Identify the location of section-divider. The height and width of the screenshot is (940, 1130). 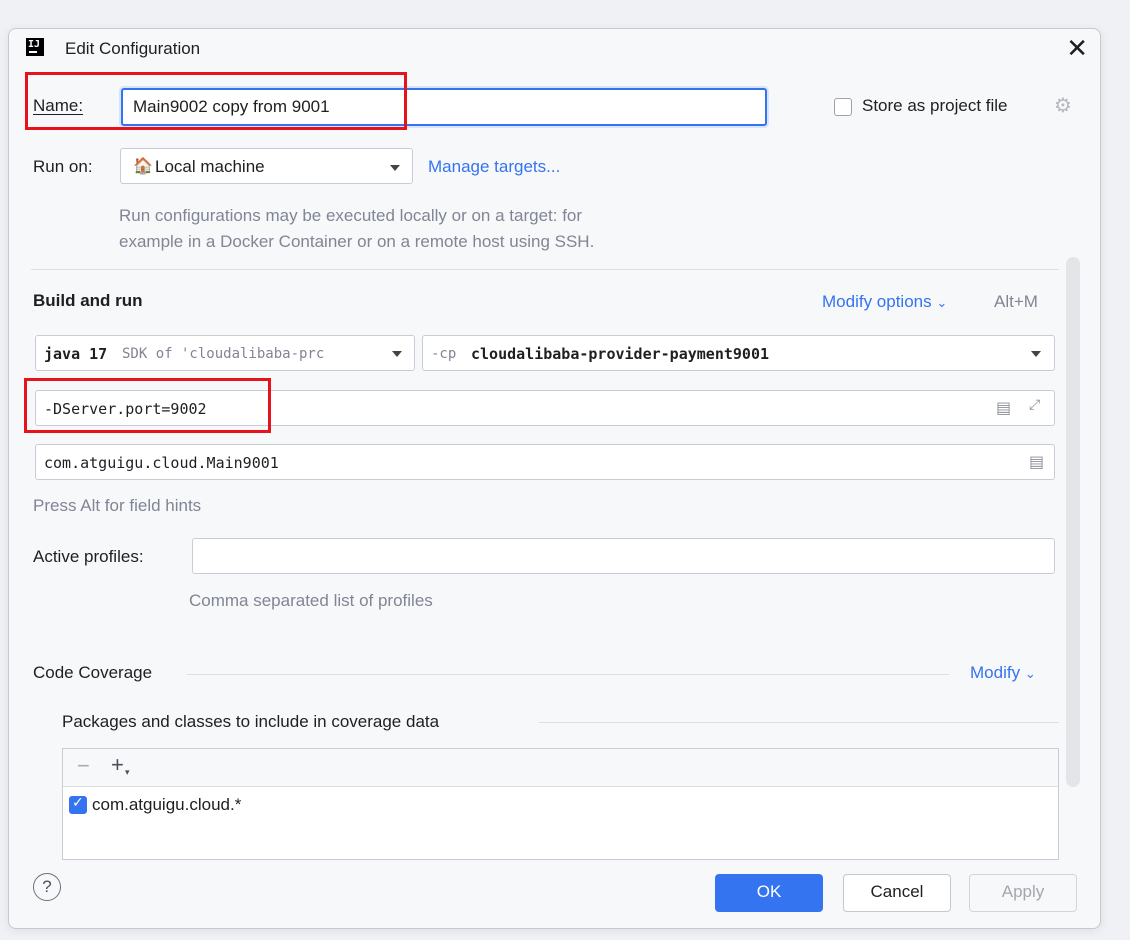
(545, 269).